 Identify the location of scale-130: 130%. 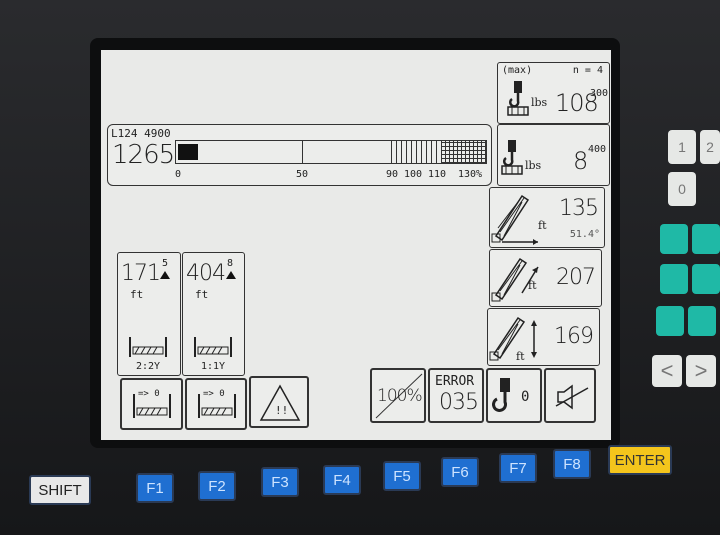
(470, 174).